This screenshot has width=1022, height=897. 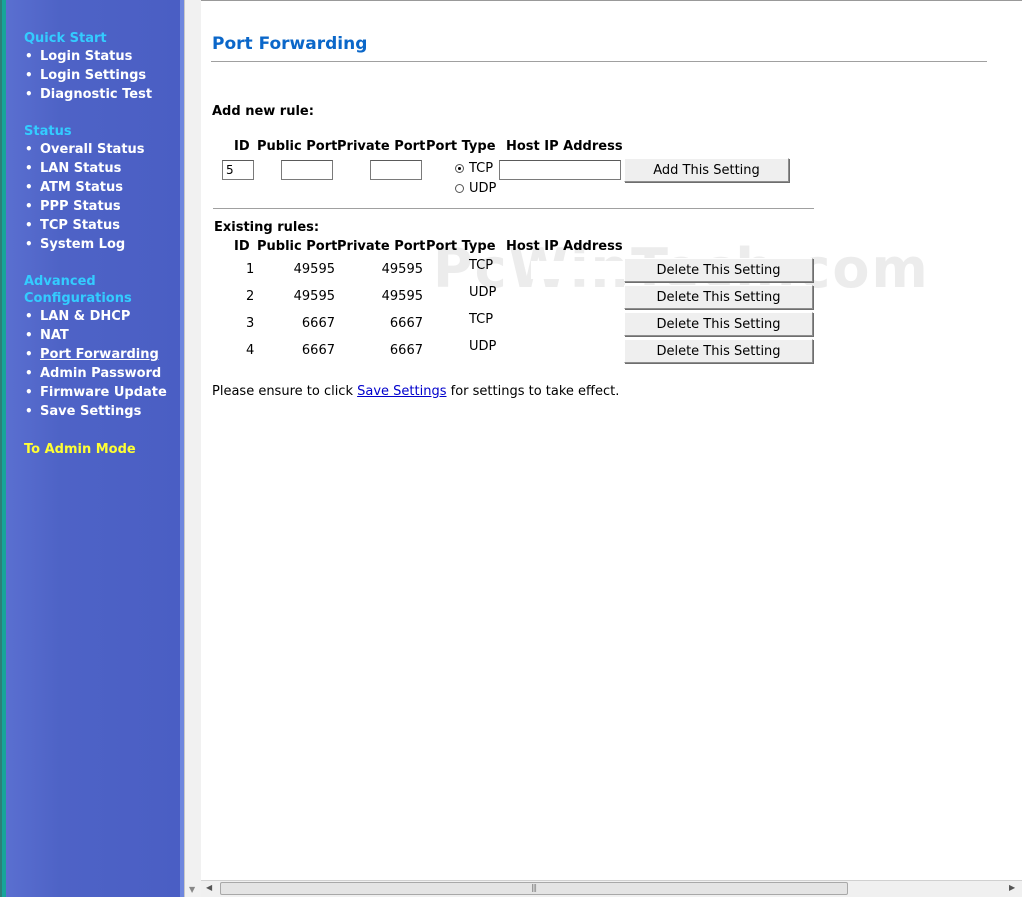 I want to click on section-title-quick-start: Quick Start, so click(x=65, y=38).